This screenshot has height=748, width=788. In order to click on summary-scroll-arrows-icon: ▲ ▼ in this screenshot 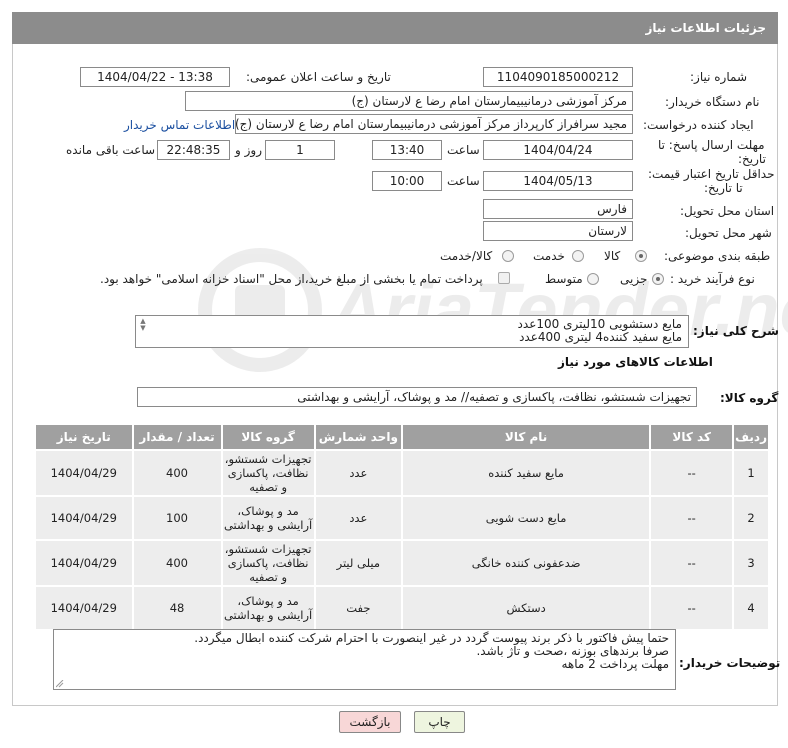, I will do `click(143, 325)`.